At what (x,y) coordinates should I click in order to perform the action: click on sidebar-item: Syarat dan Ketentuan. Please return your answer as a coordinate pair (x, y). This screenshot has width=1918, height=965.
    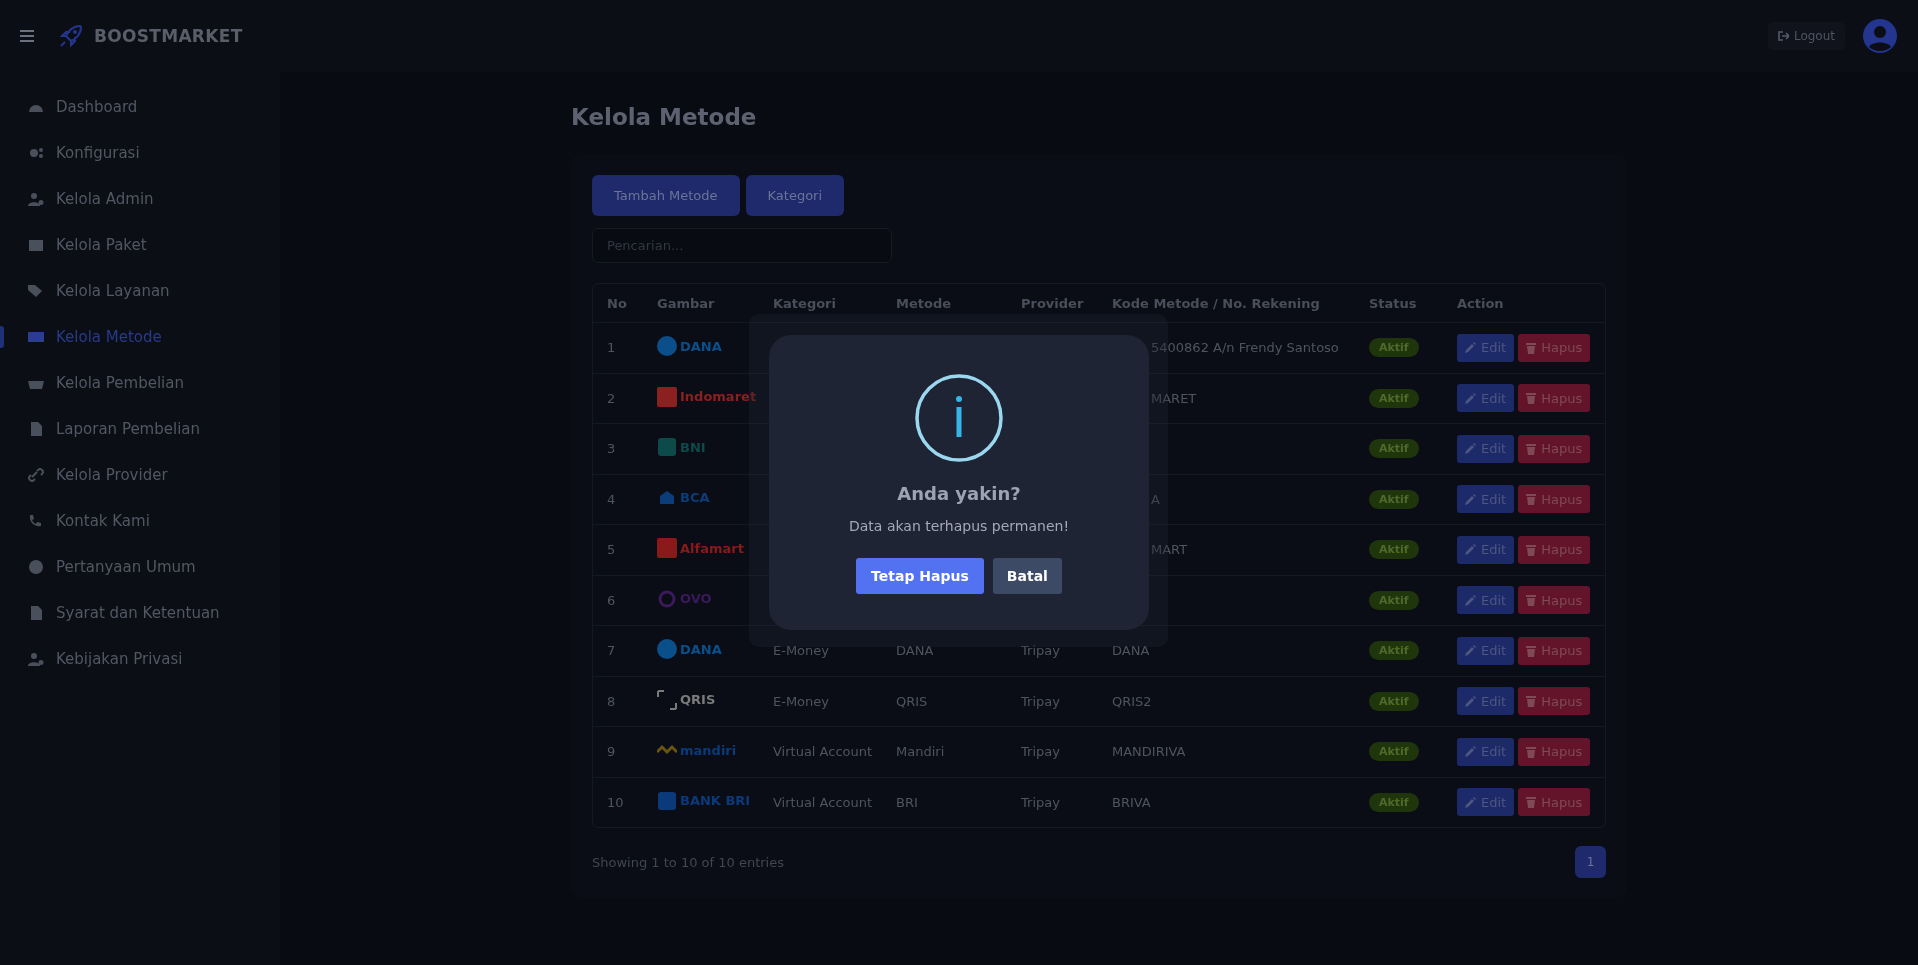
    Looking at the image, I should click on (140, 613).